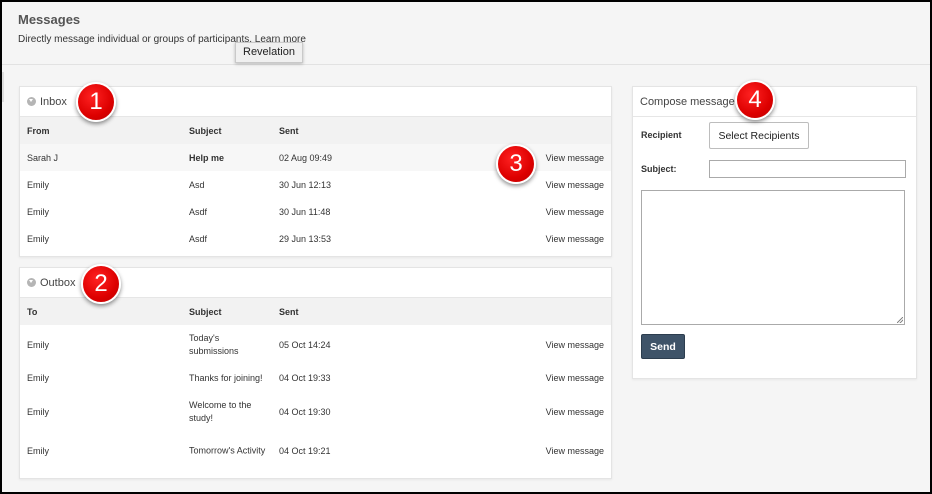 The height and width of the screenshot is (494, 932). What do you see at coordinates (38, 130) in the screenshot?
I see `col-from: From` at bounding box center [38, 130].